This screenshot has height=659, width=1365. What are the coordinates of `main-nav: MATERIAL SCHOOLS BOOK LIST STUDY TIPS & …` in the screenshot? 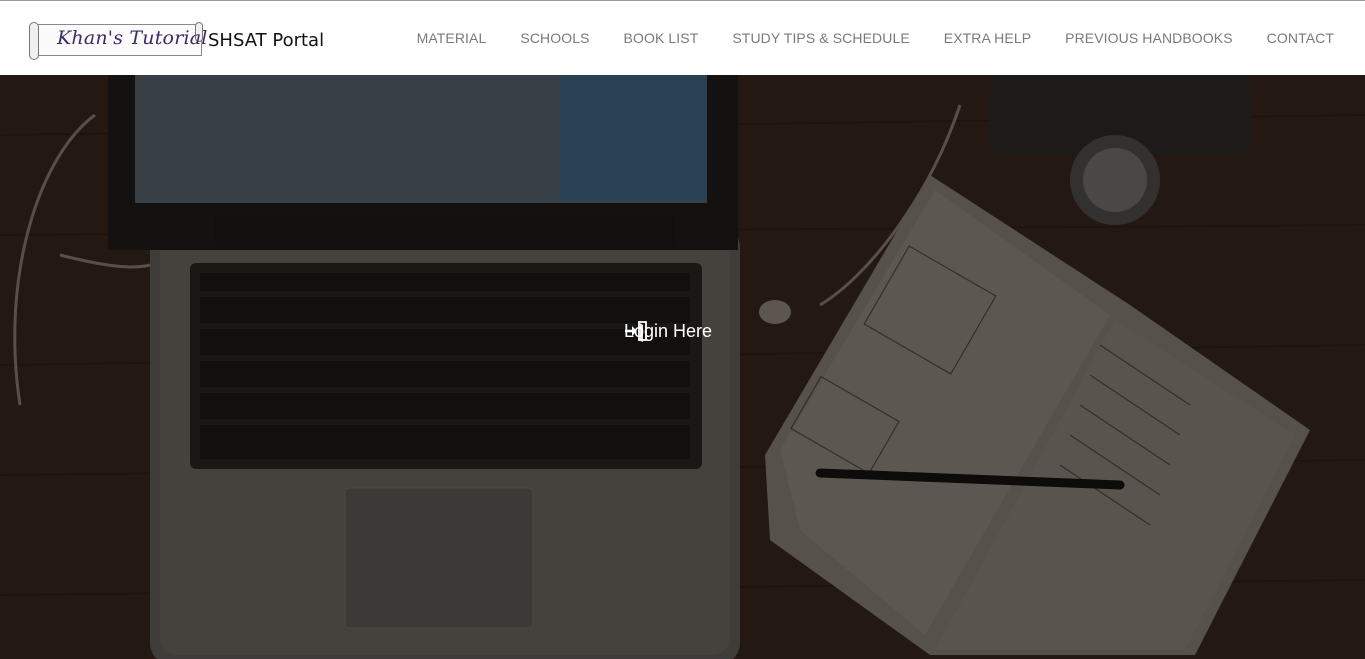 It's located at (875, 38).